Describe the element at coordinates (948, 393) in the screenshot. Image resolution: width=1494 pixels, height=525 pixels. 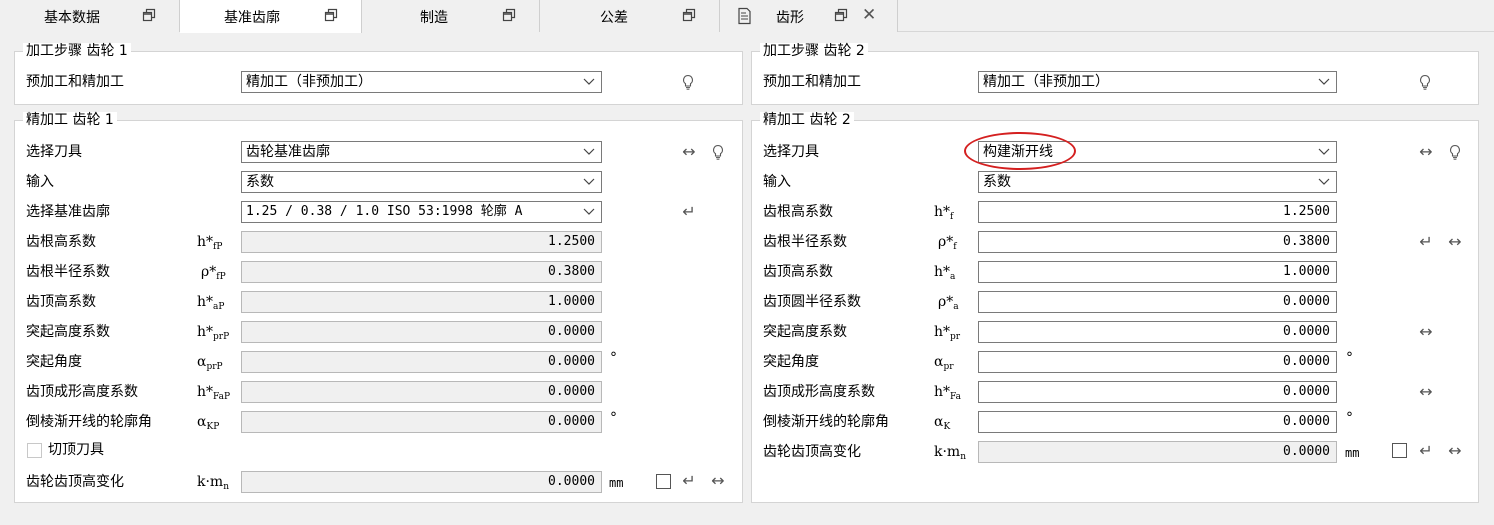
I see `symbol: h*Fa` at that location.